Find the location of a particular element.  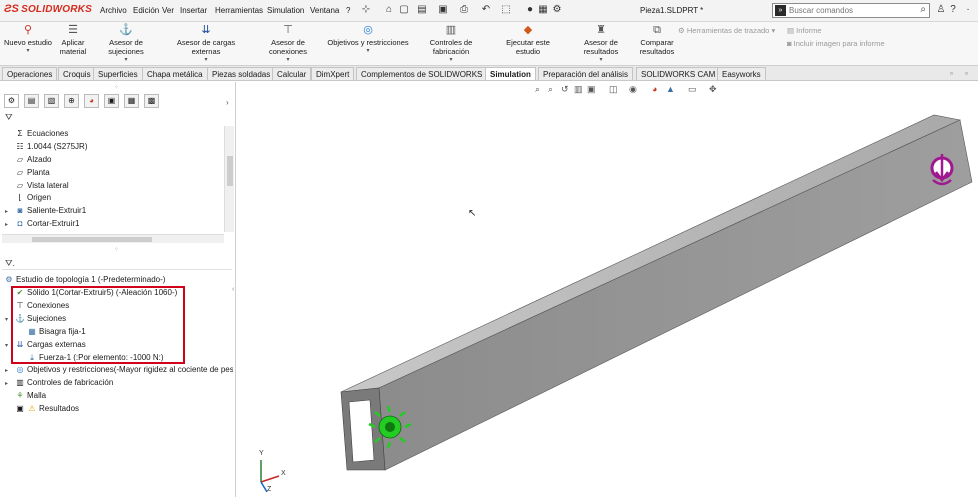

divider is located at coordinates (117, 269).